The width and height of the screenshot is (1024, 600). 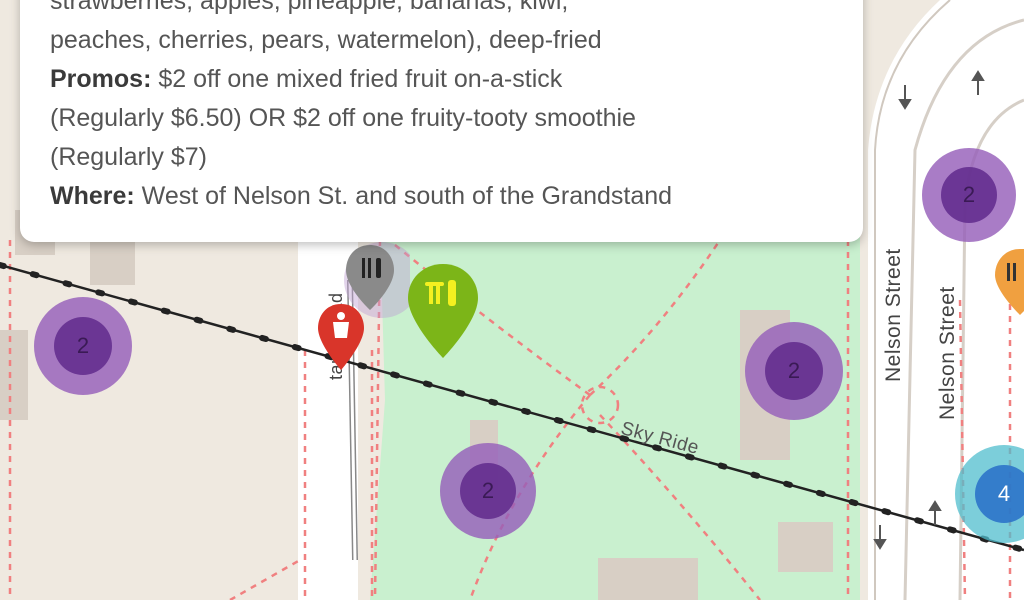 I want to click on promos-text: $2 off one mixed fried fruit on-a-stick, so click(x=357, y=79).